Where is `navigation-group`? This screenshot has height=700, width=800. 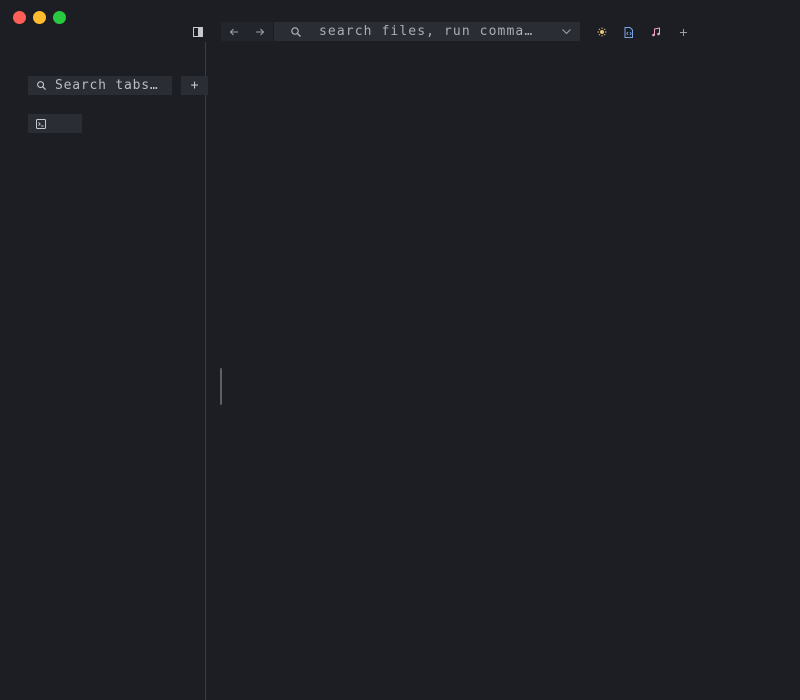
navigation-group is located at coordinates (247, 31).